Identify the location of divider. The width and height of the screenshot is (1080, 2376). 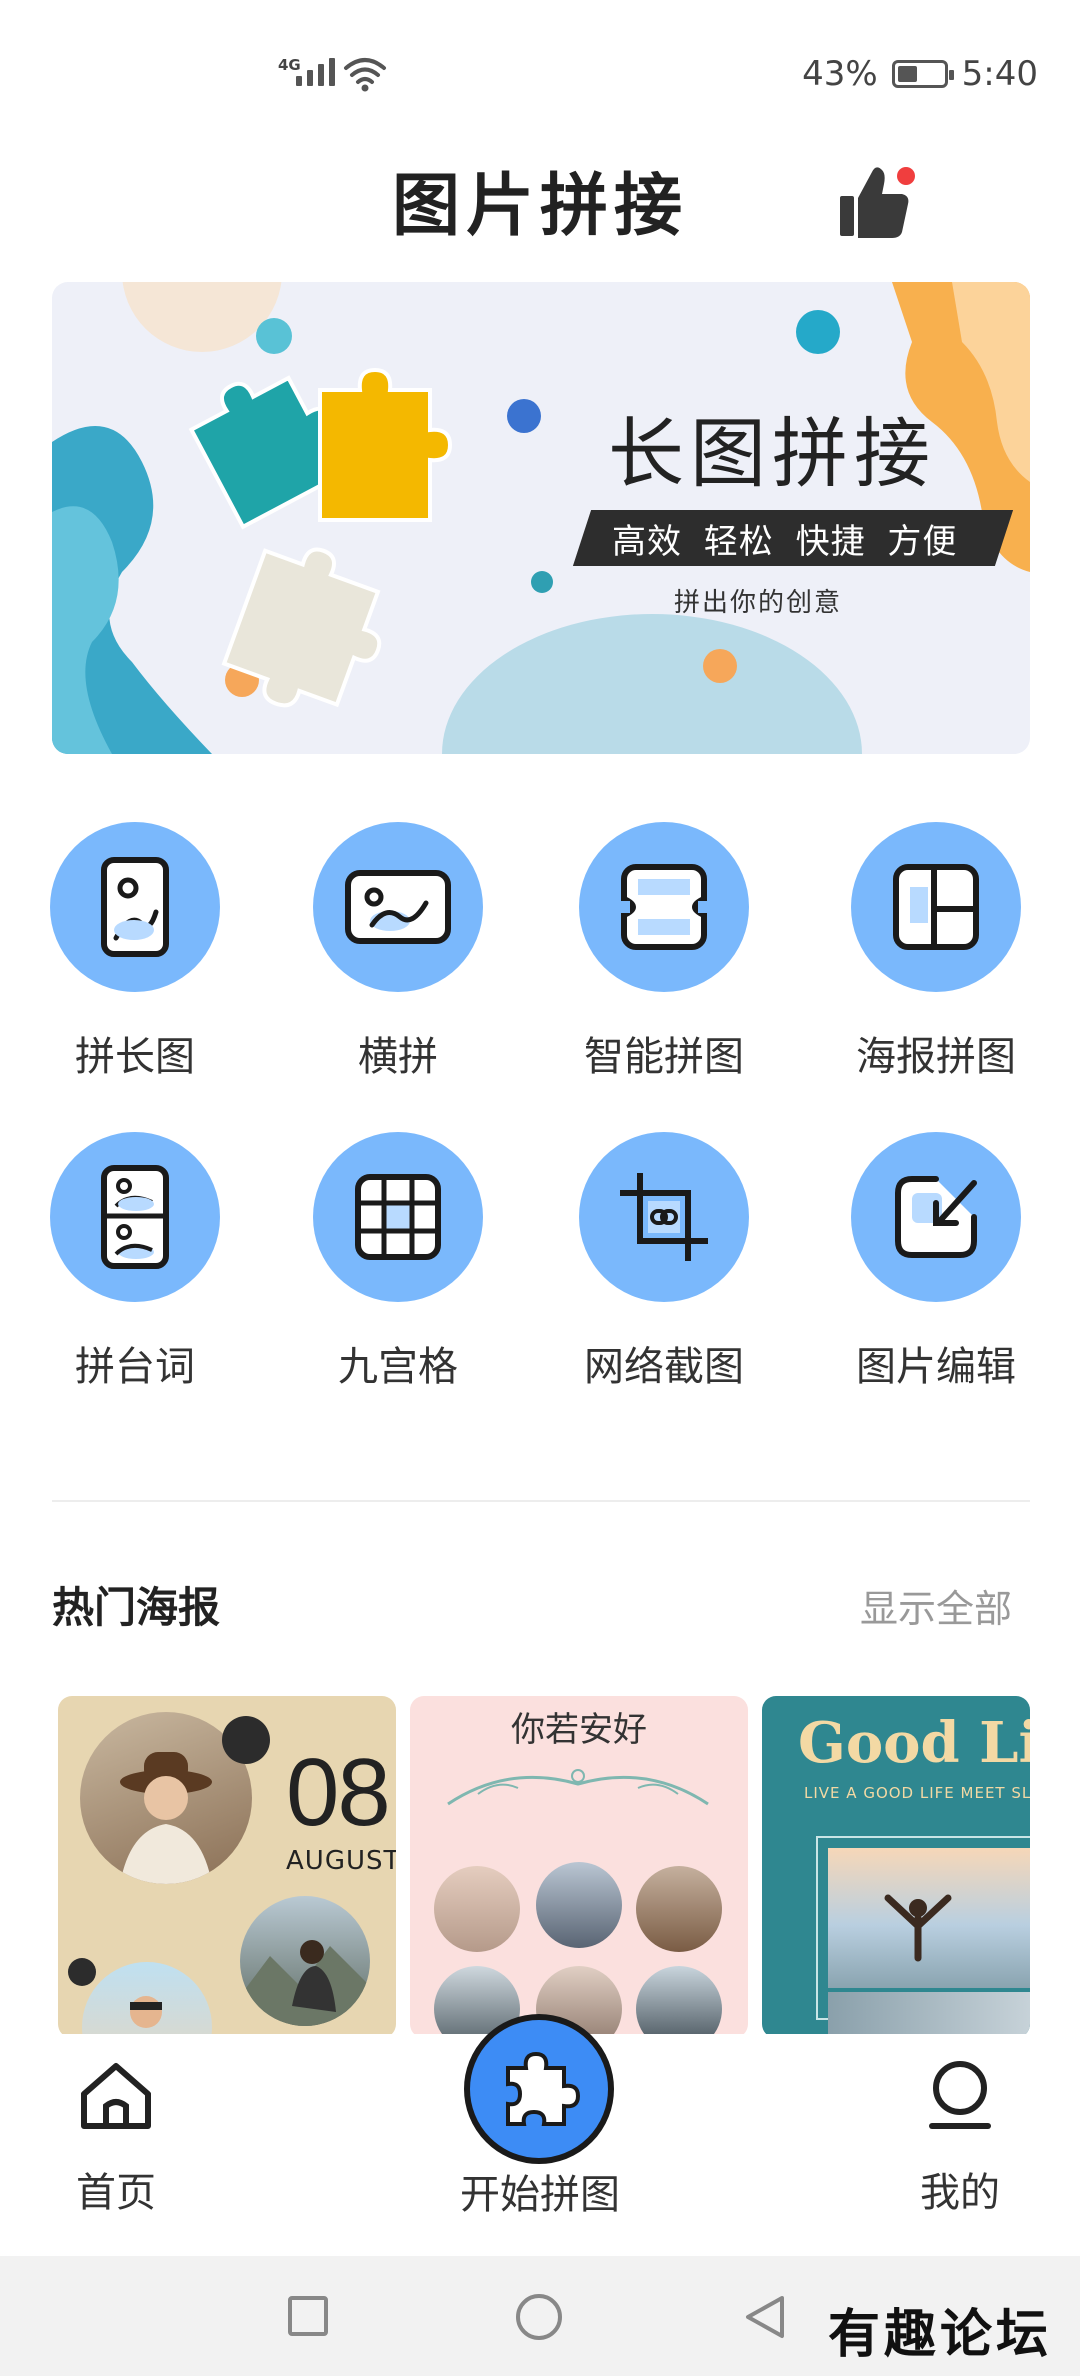
(541, 1501).